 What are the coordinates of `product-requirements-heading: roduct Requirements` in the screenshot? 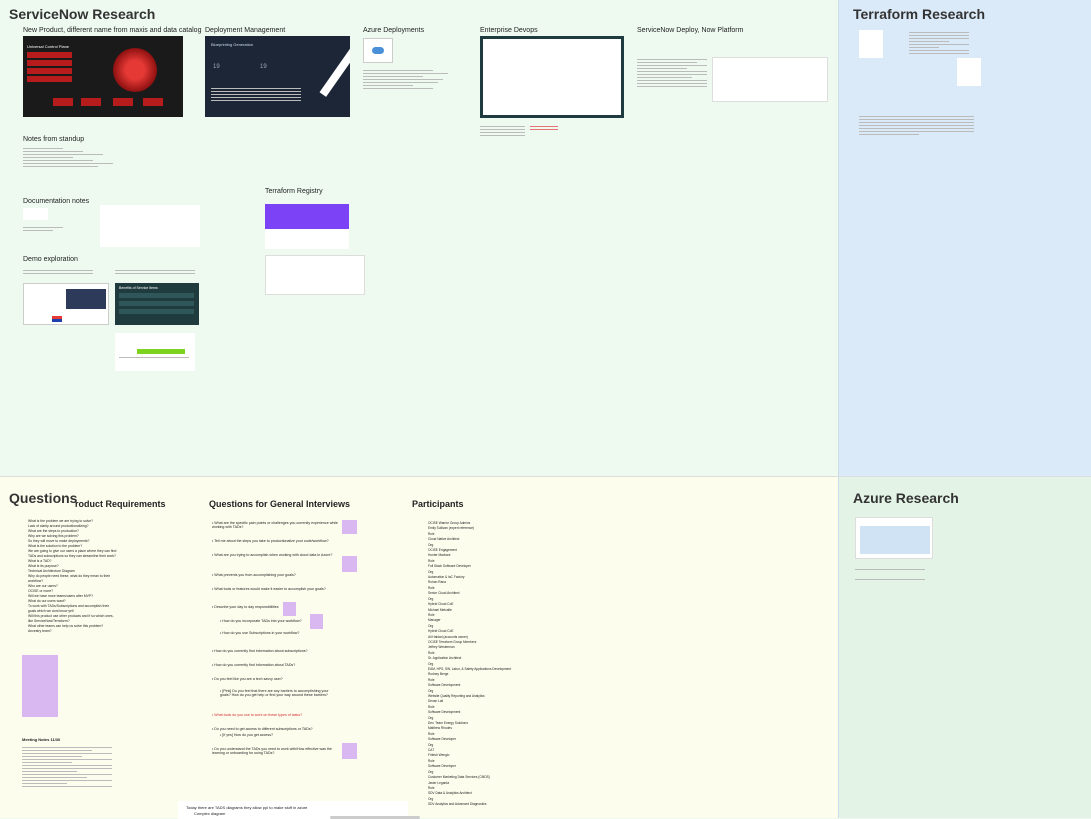 It's located at (120, 504).